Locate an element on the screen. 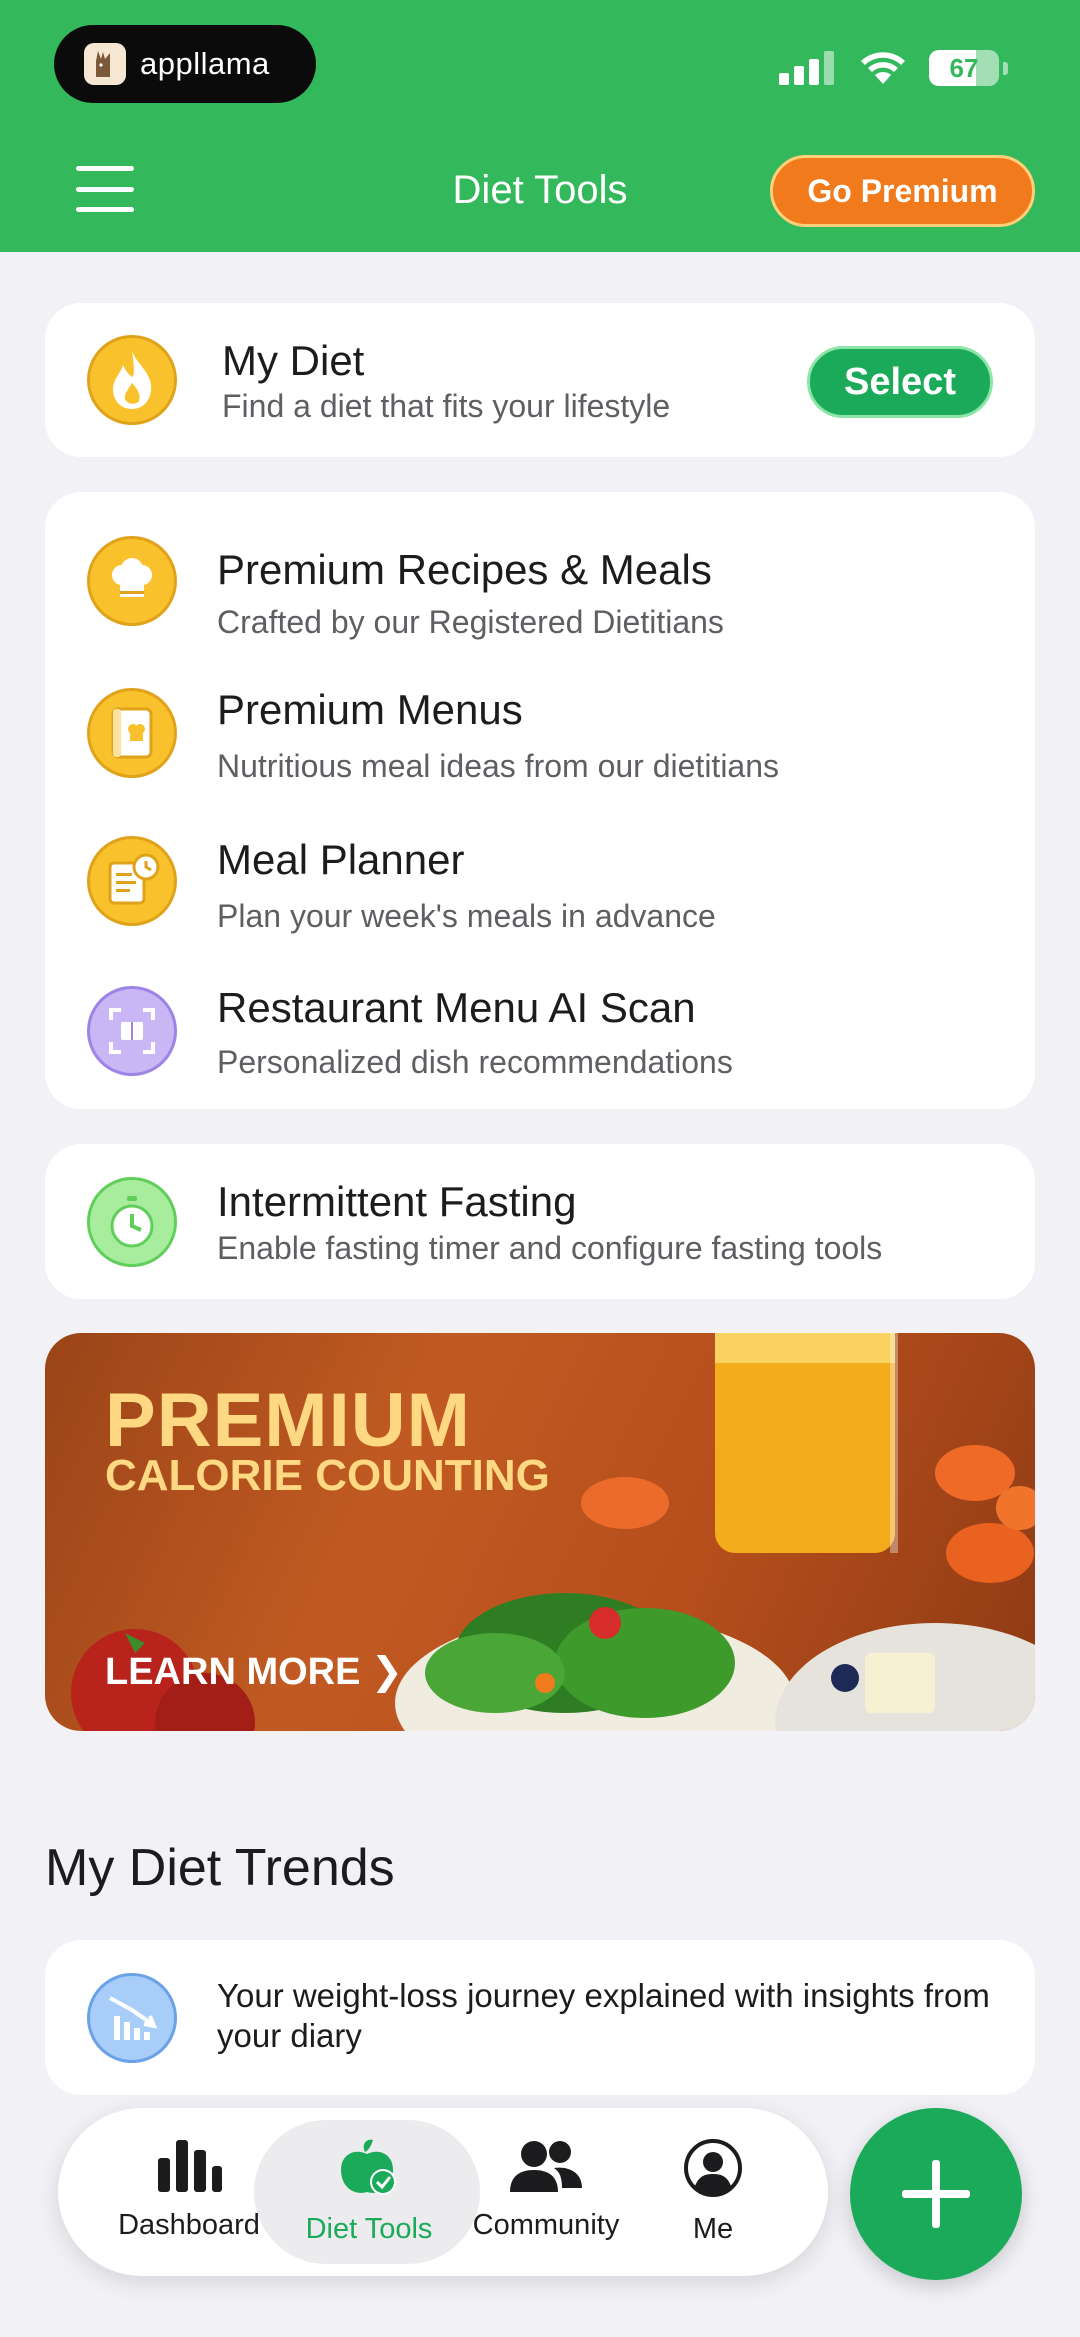  llama-logo-icon is located at coordinates (105, 64).